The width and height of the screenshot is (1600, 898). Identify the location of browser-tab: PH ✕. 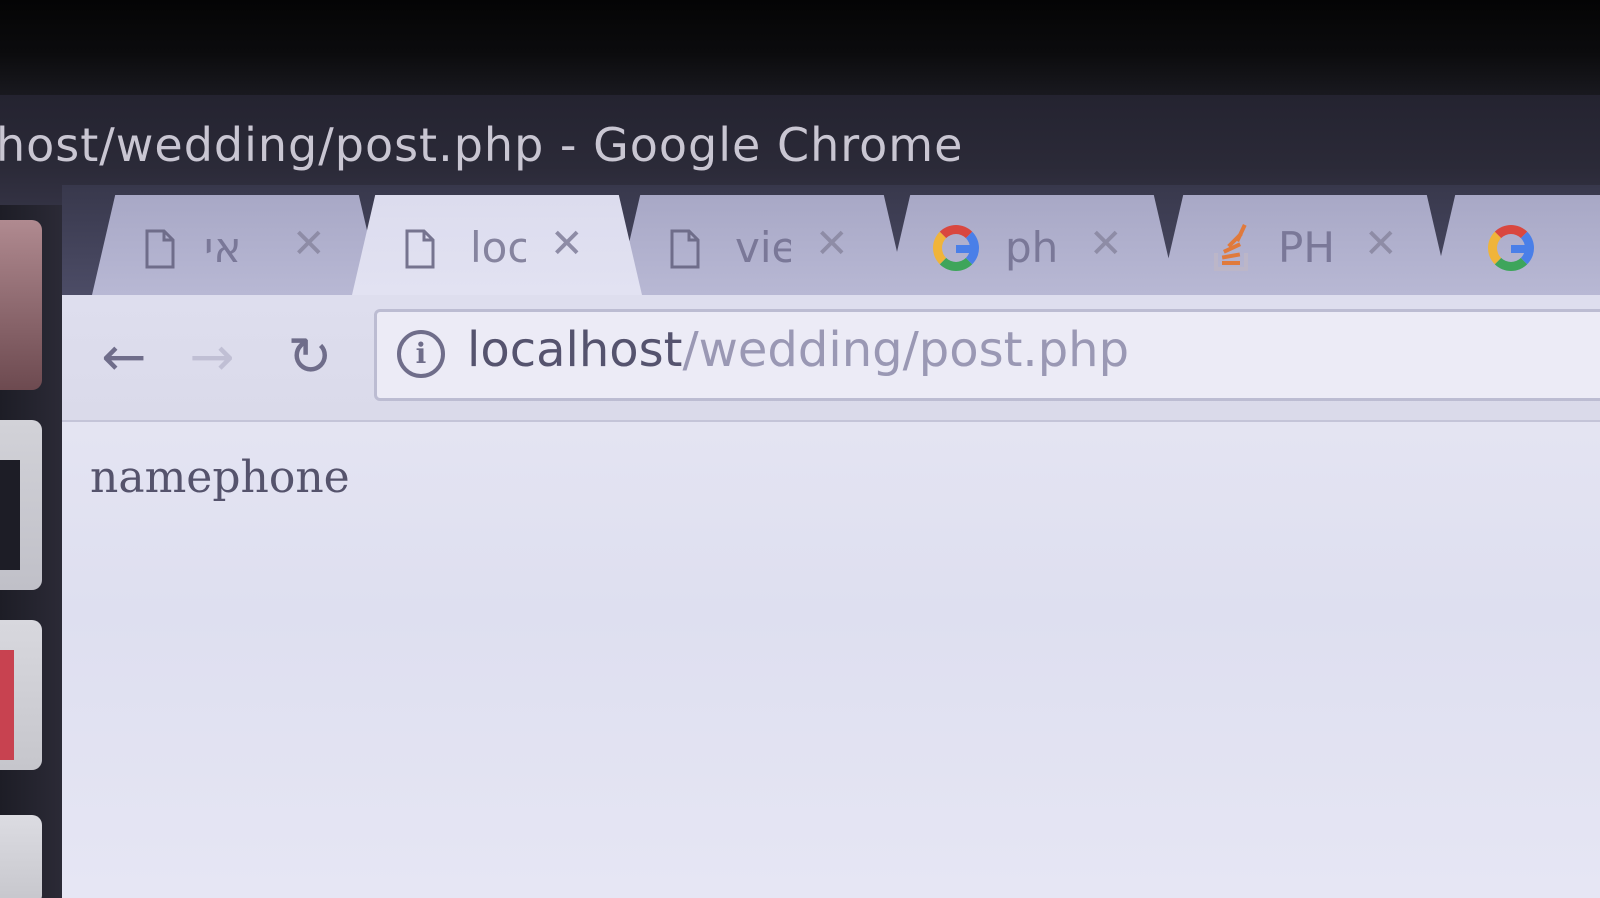
(1305, 245).